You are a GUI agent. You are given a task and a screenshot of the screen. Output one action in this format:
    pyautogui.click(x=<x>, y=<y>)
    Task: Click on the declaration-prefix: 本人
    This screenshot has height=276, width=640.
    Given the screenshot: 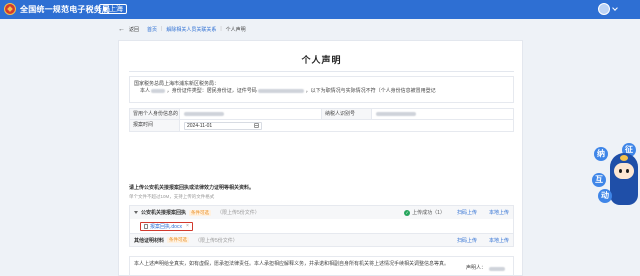 What is the action you would take?
    pyautogui.click(x=145, y=91)
    